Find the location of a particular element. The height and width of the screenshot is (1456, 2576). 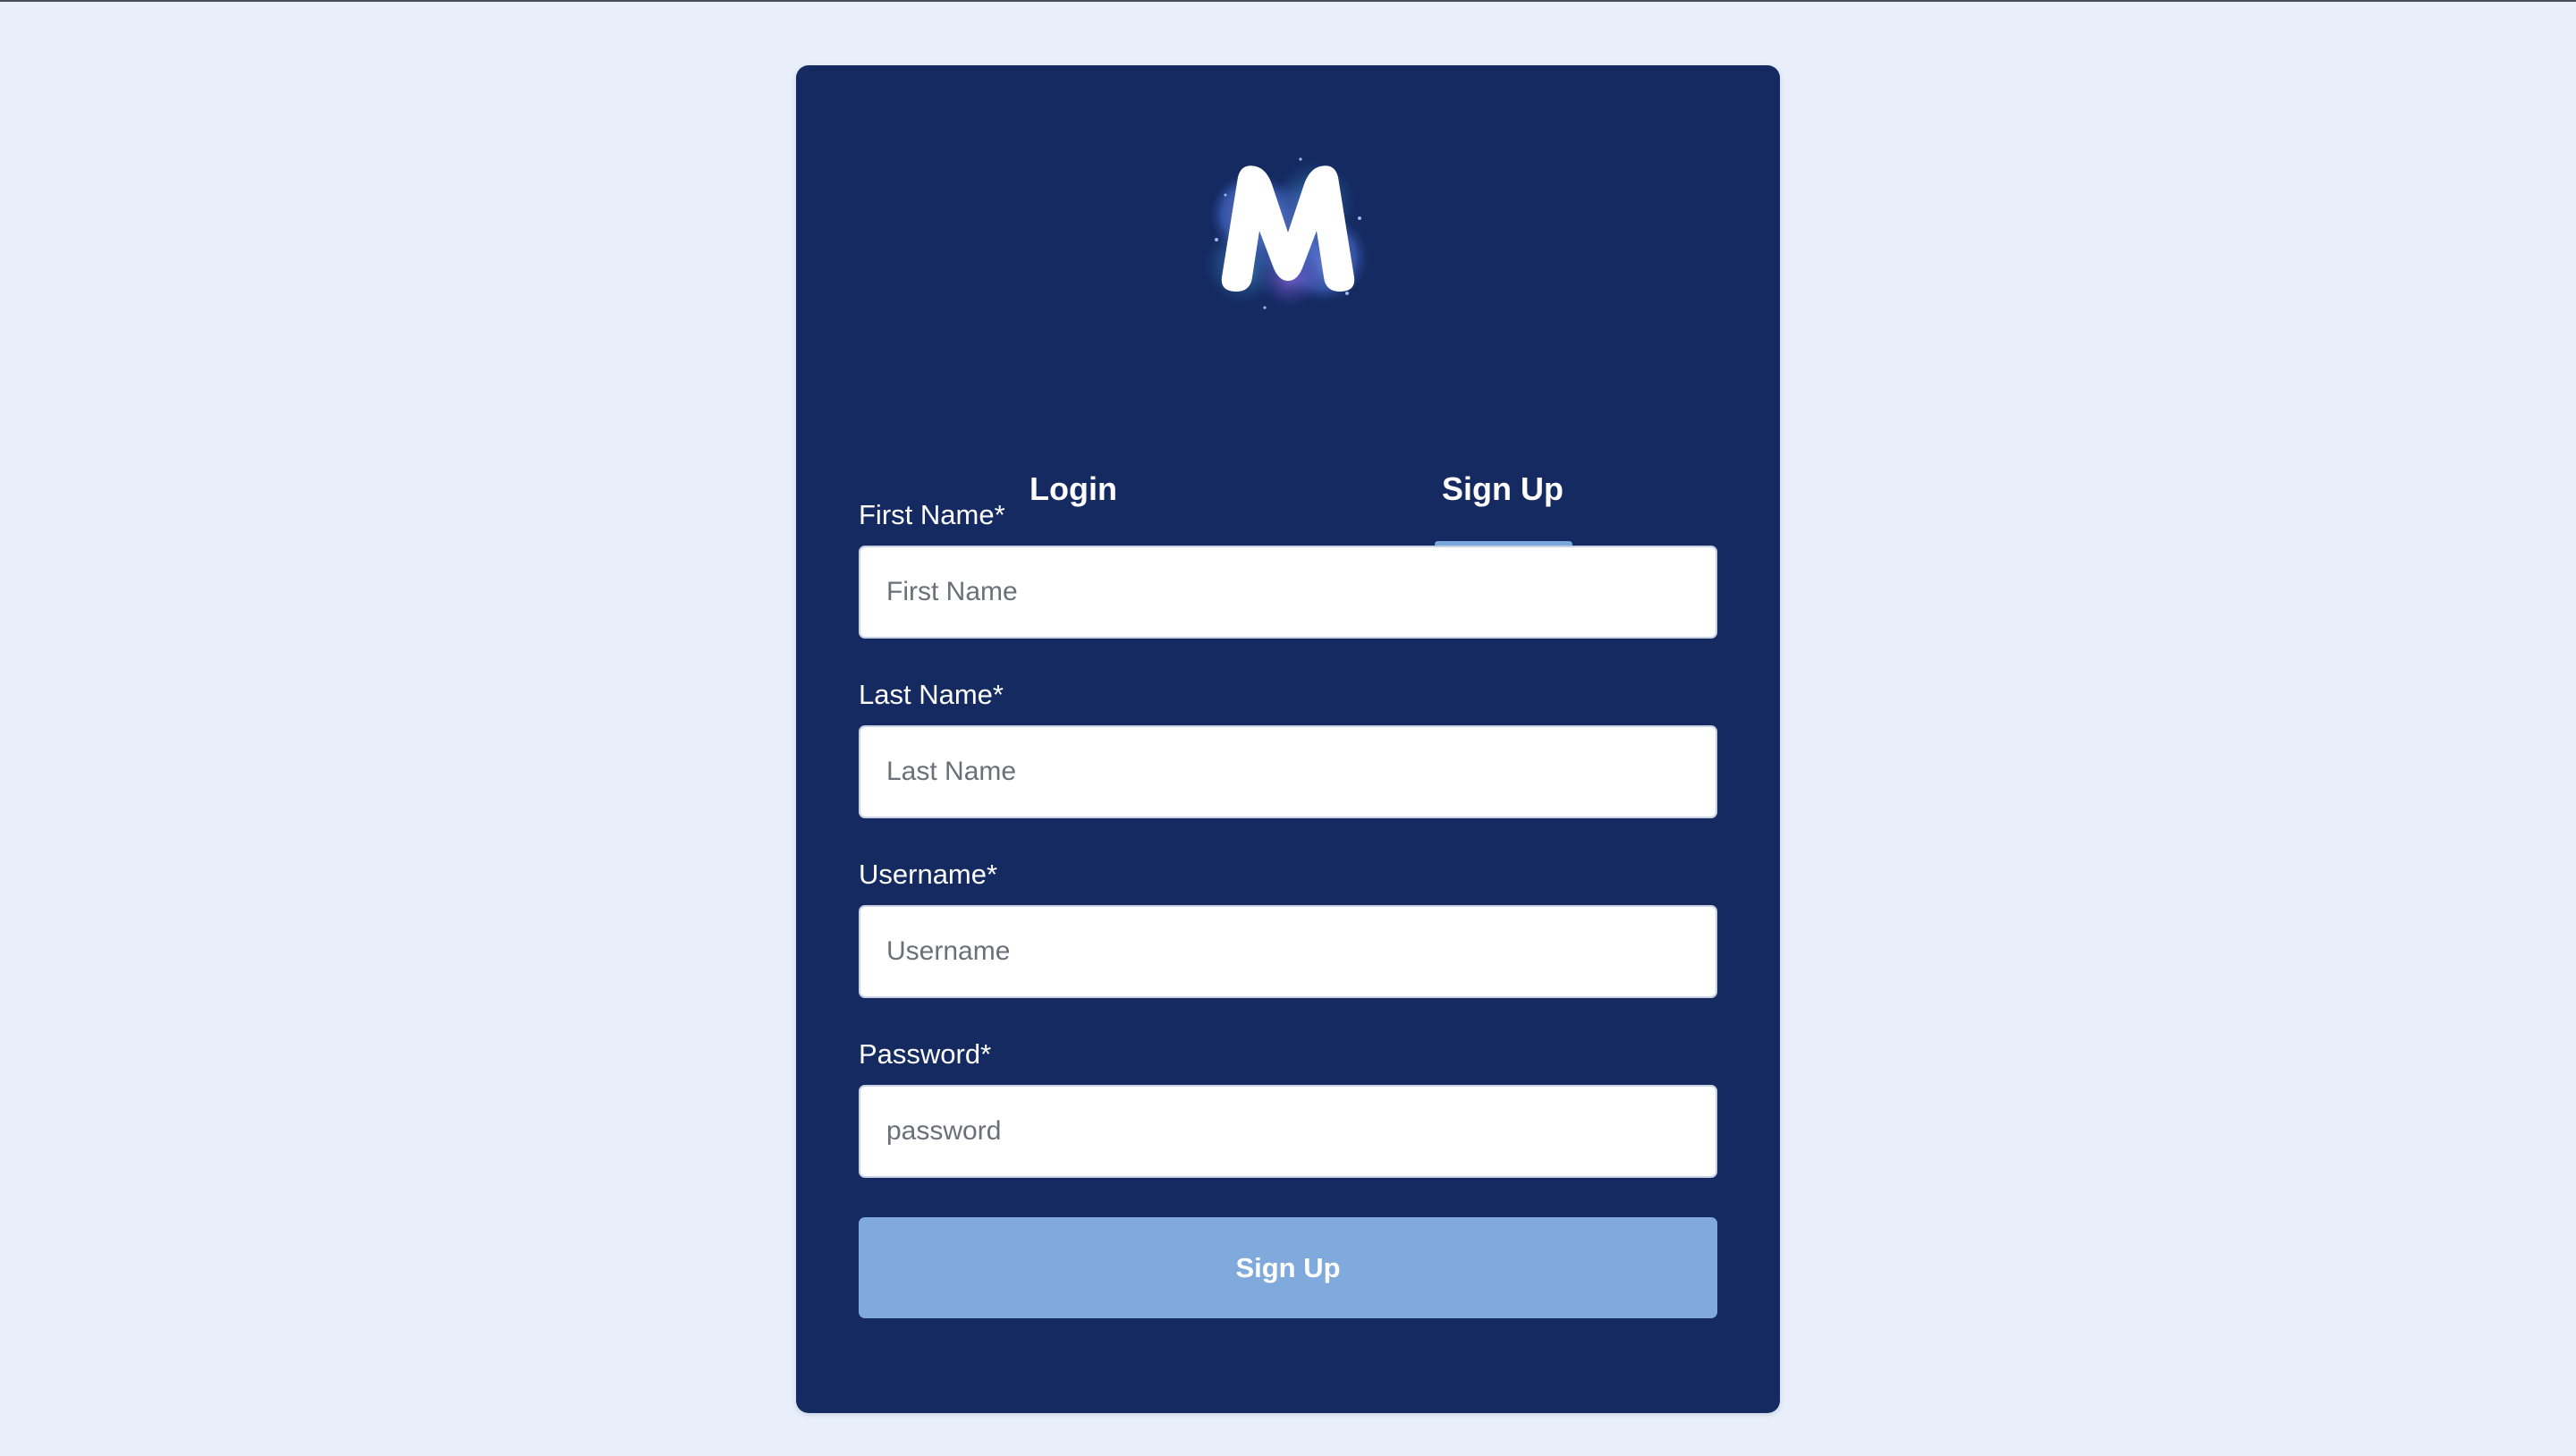

username-group: Username* is located at coordinates (1288, 927).